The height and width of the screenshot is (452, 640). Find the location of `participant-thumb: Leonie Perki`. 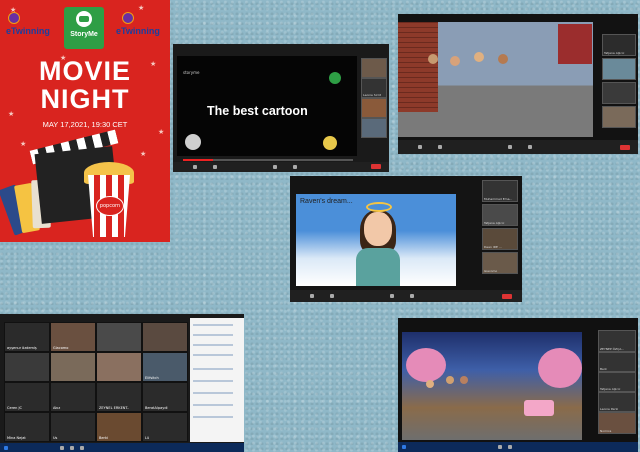

participant-thumb: Leonie Perki is located at coordinates (617, 402).